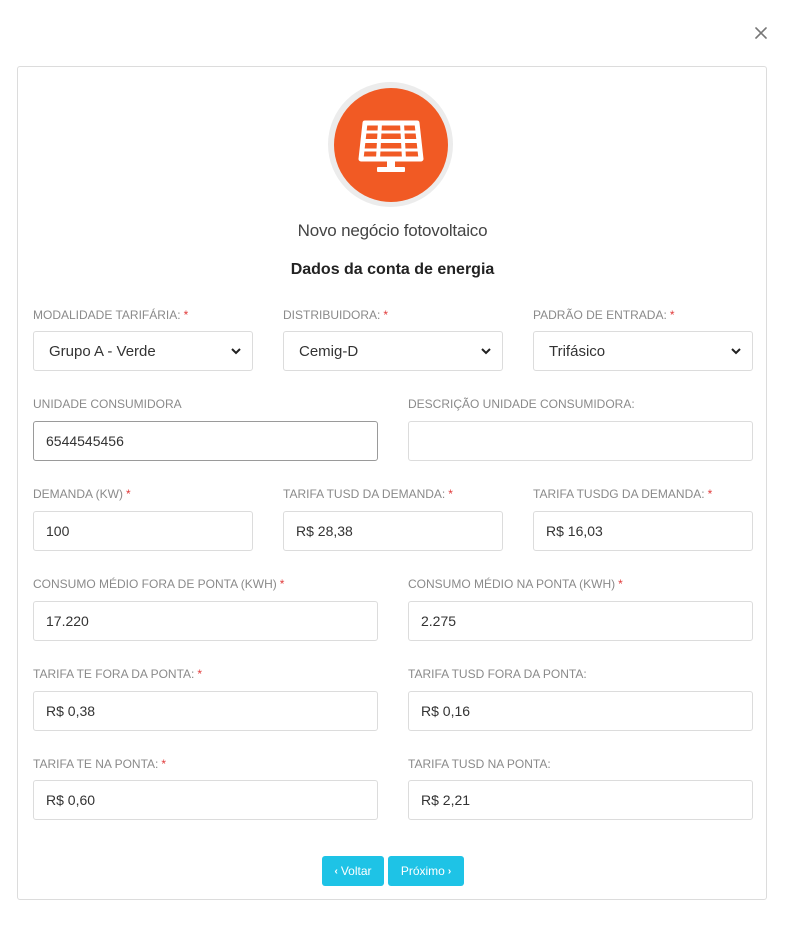 The height and width of the screenshot is (946, 791). I want to click on chevron-right-icon: ›, so click(449, 871).